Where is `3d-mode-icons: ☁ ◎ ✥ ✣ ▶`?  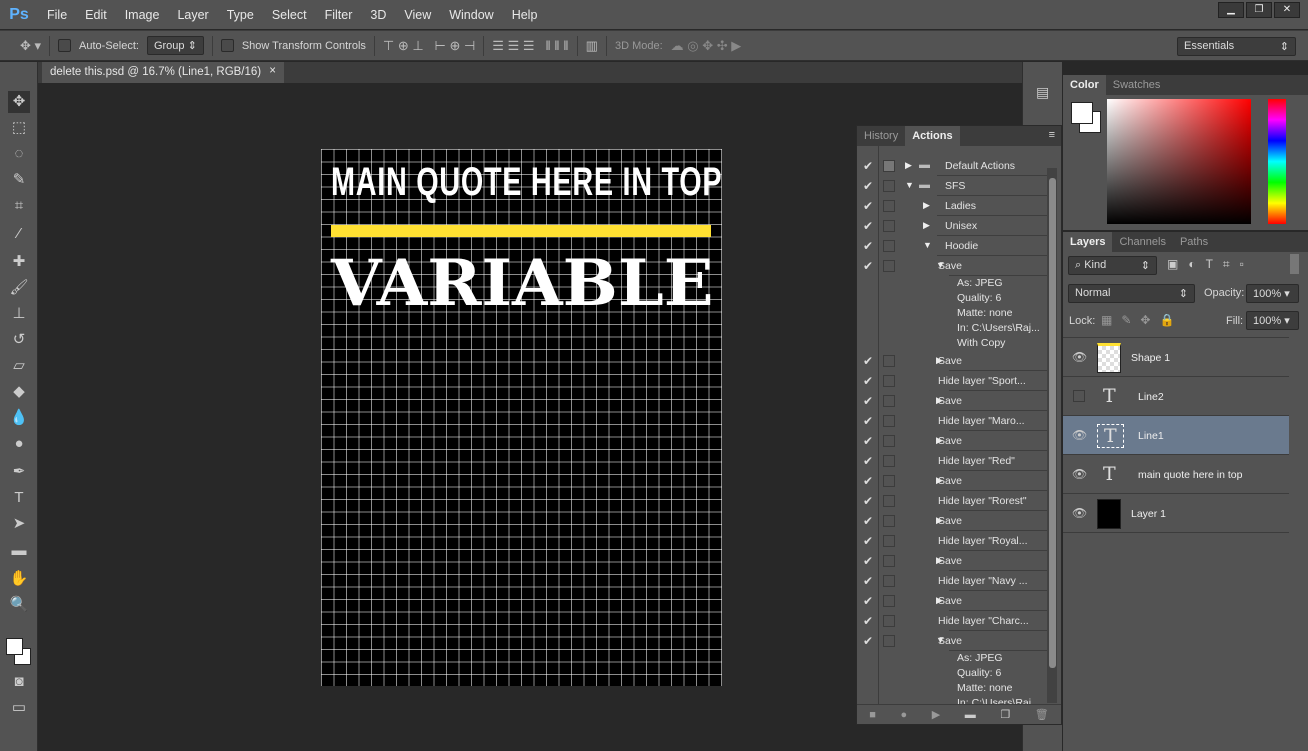
3d-mode-icons: ☁ ◎ ✥ ✣ ▶ is located at coordinates (706, 46).